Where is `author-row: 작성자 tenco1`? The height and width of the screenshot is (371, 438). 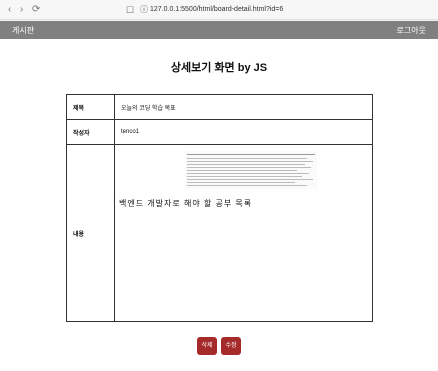 author-row: 작성자 tenco1 is located at coordinates (219, 132).